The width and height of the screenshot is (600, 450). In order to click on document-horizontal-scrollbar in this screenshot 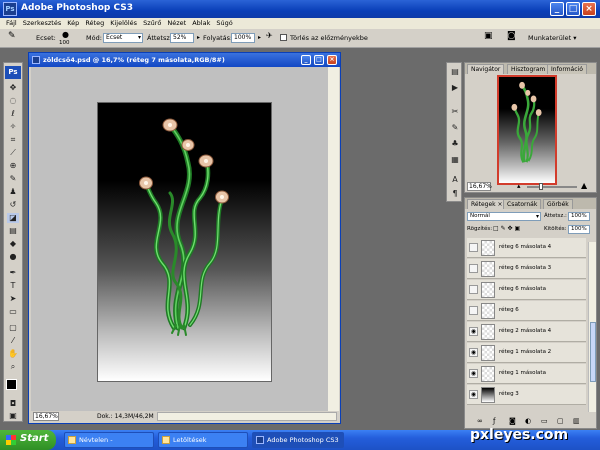, I will do `click(247, 416)`.